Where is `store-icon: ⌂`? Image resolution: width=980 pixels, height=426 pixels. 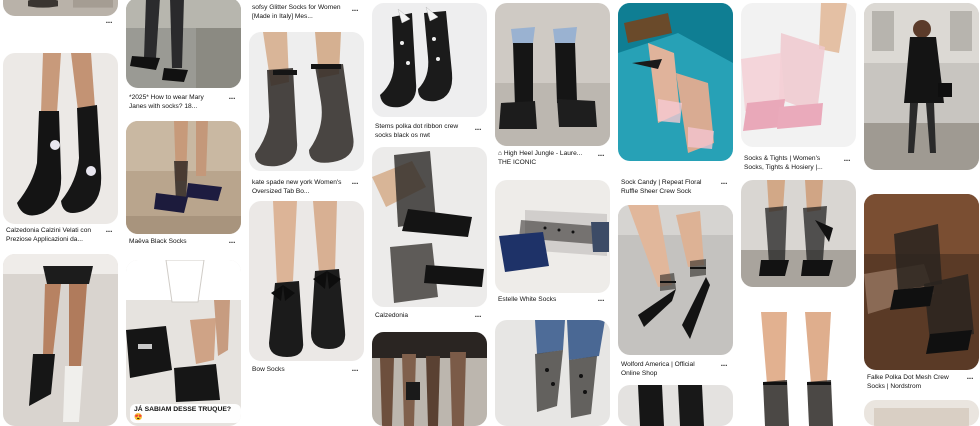 store-icon: ⌂ is located at coordinates (500, 153).